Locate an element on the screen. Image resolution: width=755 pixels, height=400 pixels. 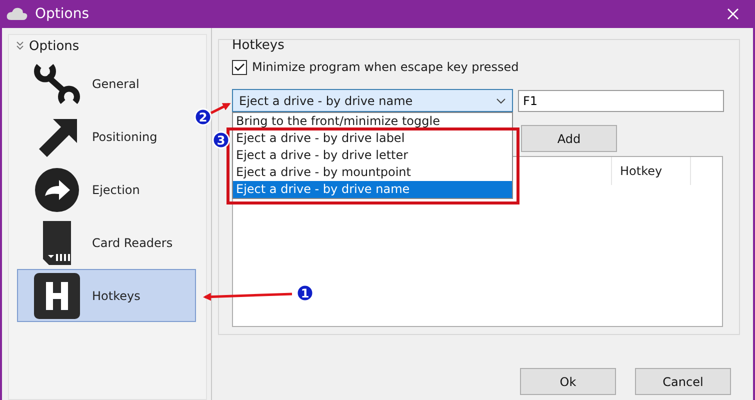
checkbox-label: Minimize program when escape key pressed is located at coordinates (385, 67).